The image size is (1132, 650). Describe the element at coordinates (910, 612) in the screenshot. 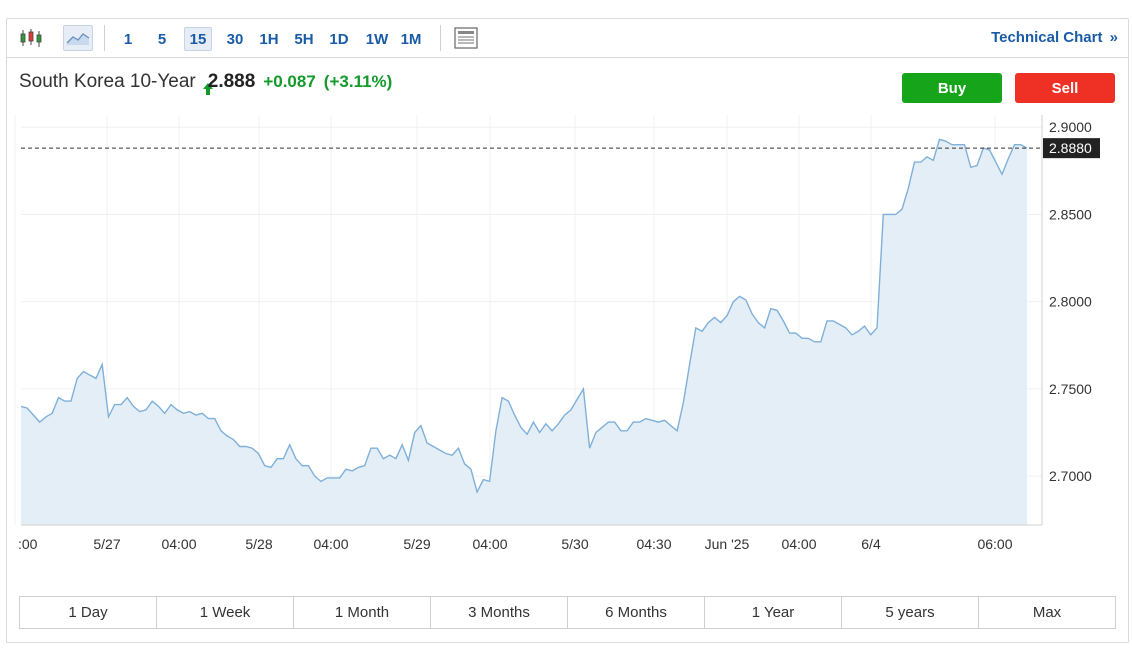

I see `range-button-5-years: 5 years` at that location.